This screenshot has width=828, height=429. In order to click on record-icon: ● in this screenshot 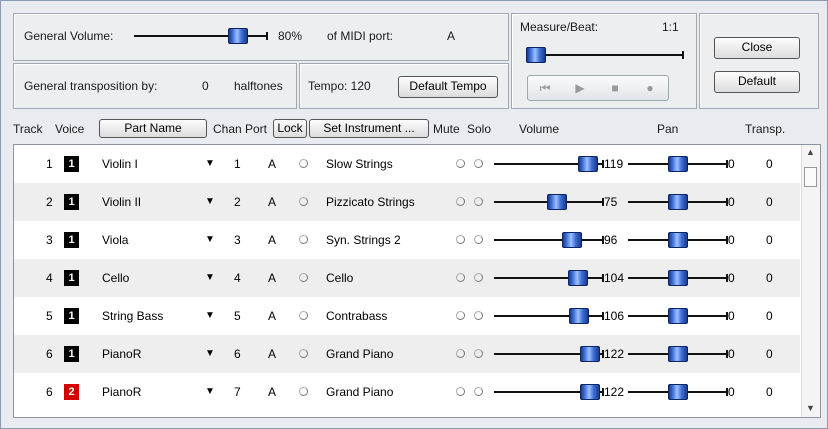, I will do `click(650, 88)`.